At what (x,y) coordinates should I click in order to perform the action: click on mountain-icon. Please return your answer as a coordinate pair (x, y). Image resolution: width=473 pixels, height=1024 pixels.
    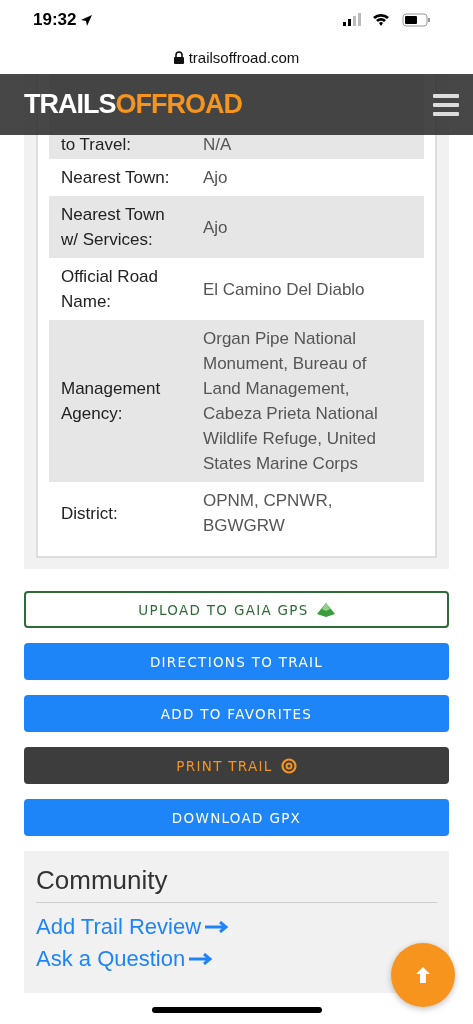
    Looking at the image, I should click on (325, 609).